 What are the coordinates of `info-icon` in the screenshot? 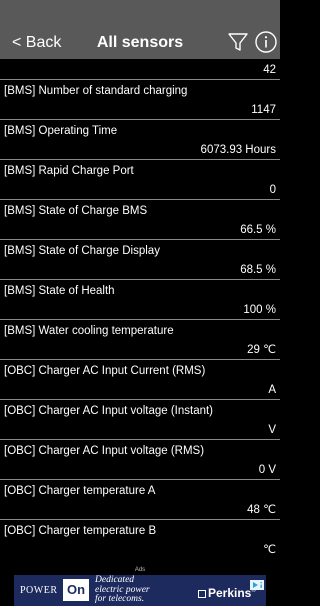 It's located at (266, 42).